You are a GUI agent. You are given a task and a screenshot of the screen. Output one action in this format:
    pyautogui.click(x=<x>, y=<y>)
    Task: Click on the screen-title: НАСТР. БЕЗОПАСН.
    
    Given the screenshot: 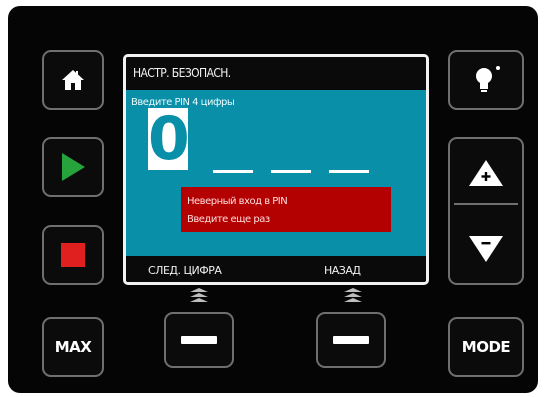 What is the action you would take?
    pyautogui.click(x=182, y=73)
    